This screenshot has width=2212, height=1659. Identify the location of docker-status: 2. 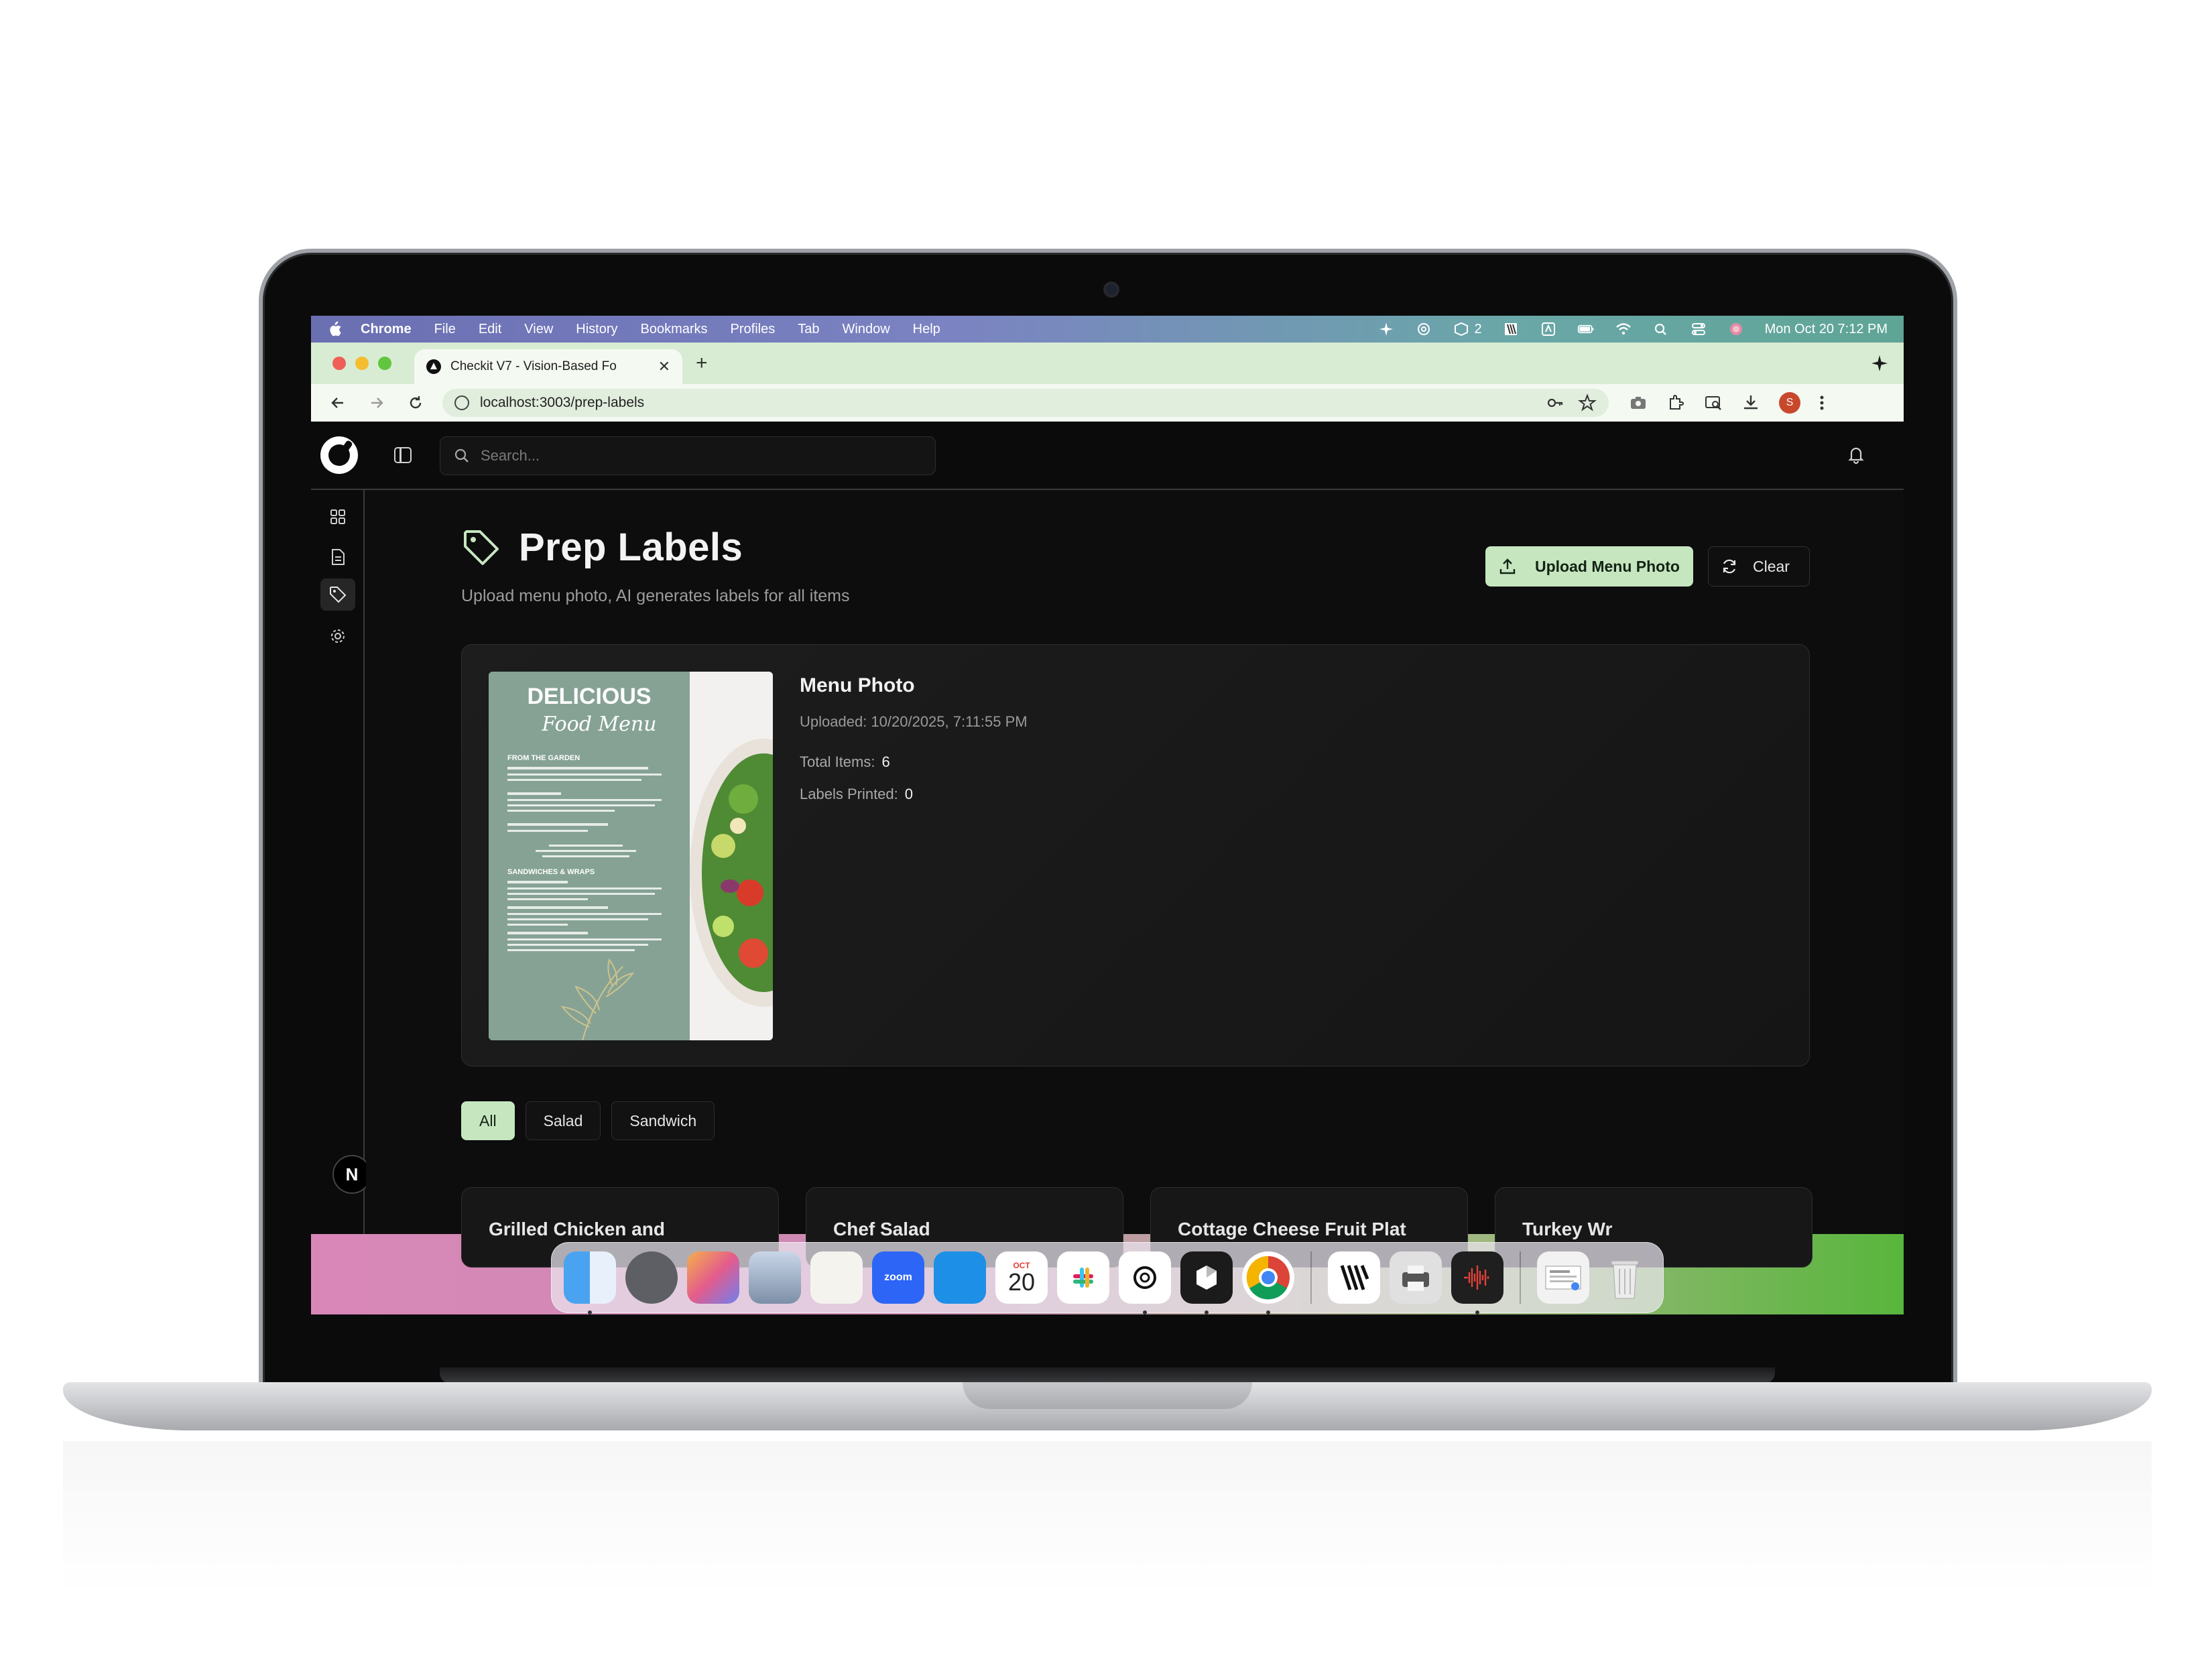
(1467, 329).